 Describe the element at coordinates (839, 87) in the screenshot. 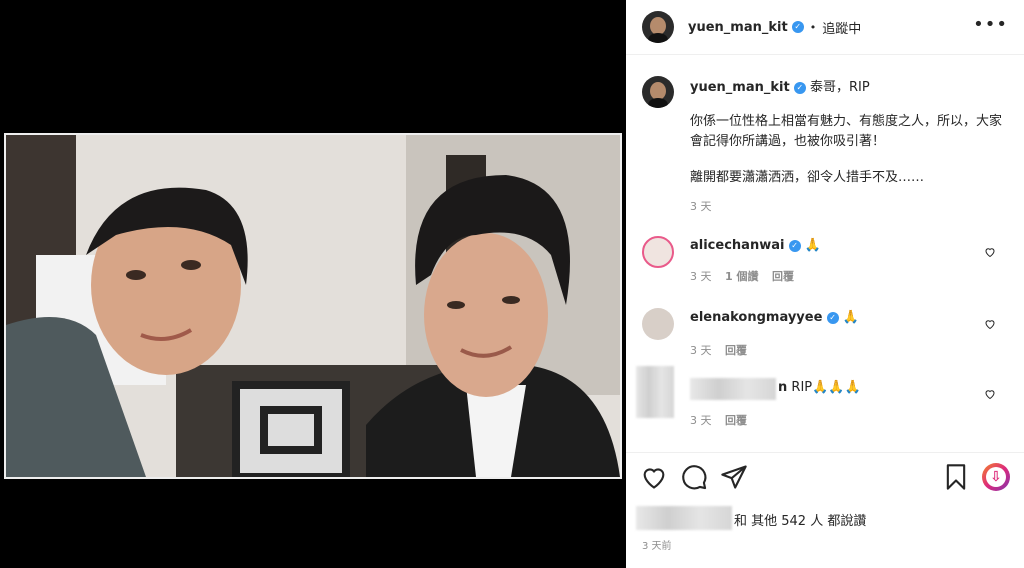

I see `caption-title: 泰哥，RIP` at that location.